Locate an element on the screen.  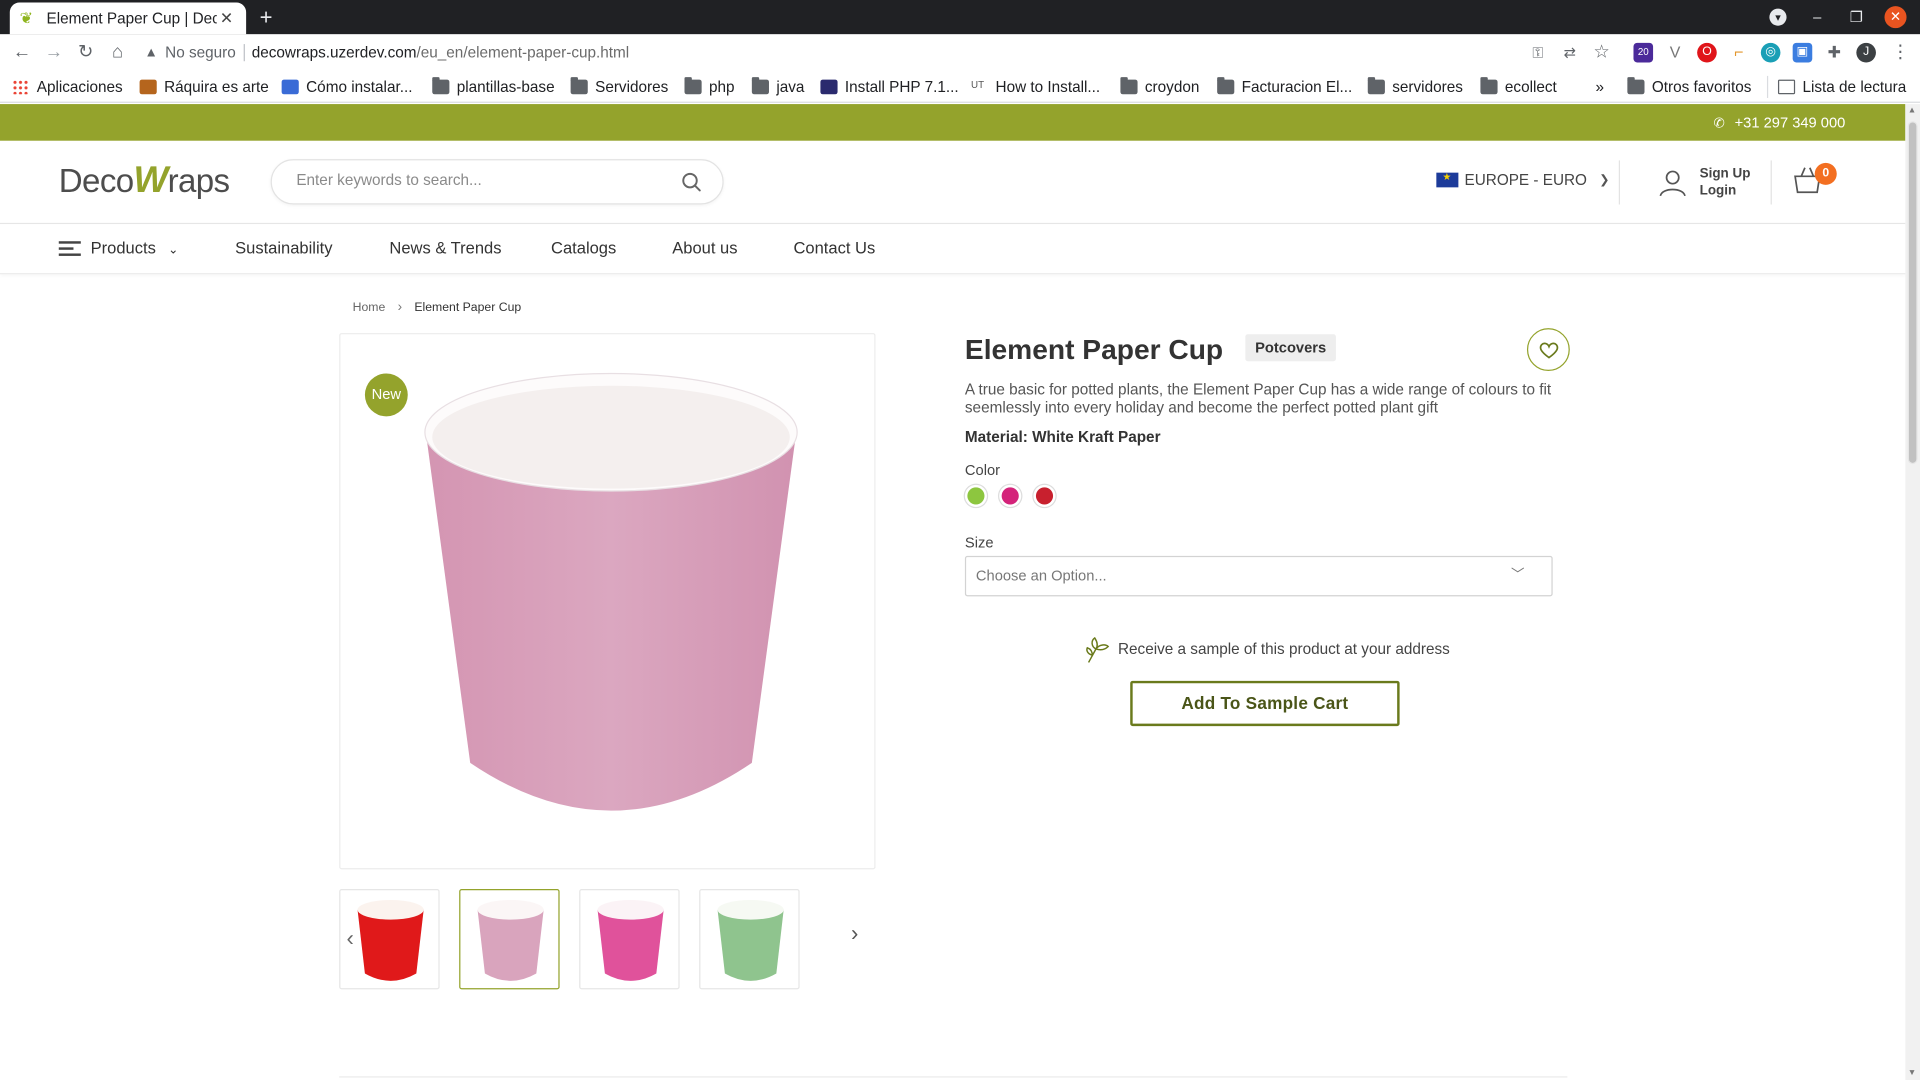
thumbnail-red is located at coordinates (389, 939).